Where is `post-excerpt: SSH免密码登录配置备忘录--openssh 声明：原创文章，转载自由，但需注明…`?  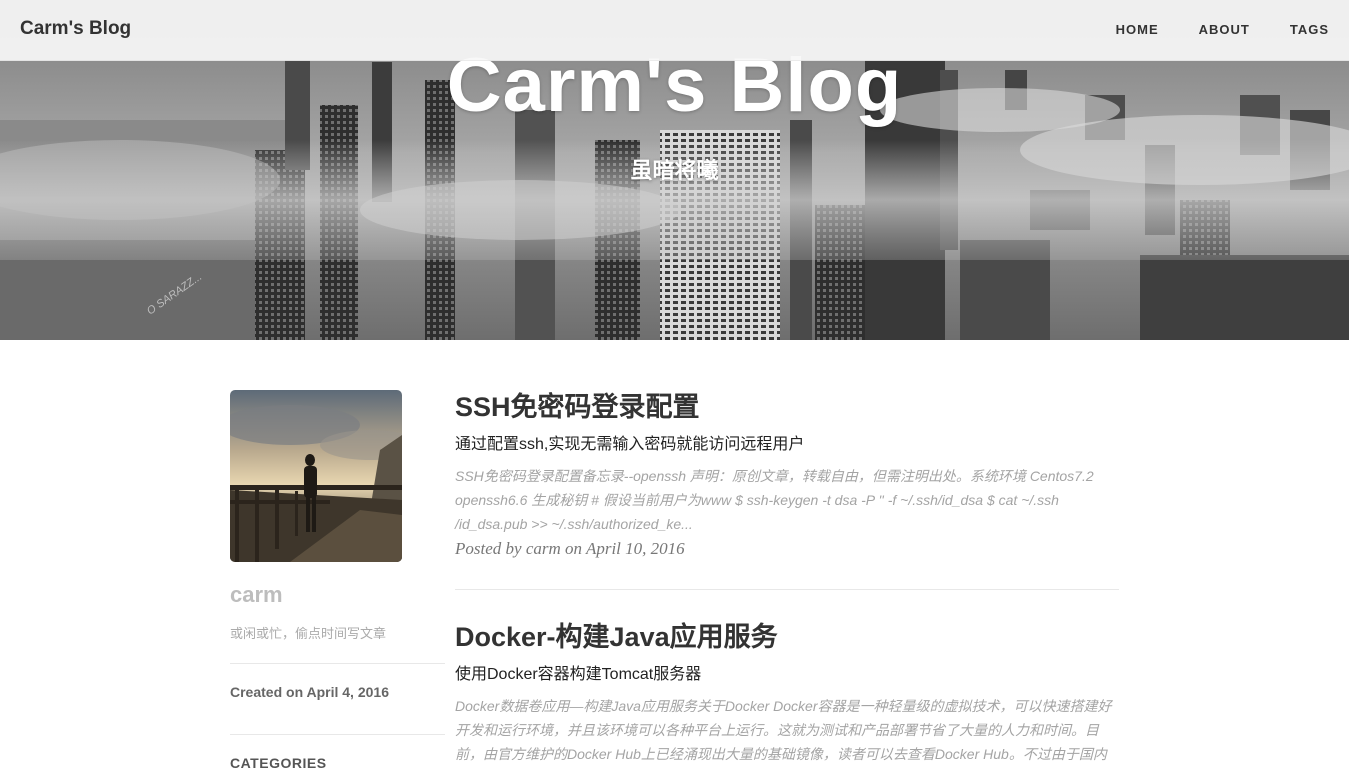
post-excerpt: SSH免密码登录配置备忘录--openssh 声明：原创文章，转载自由，但需注明… is located at coordinates (774, 500).